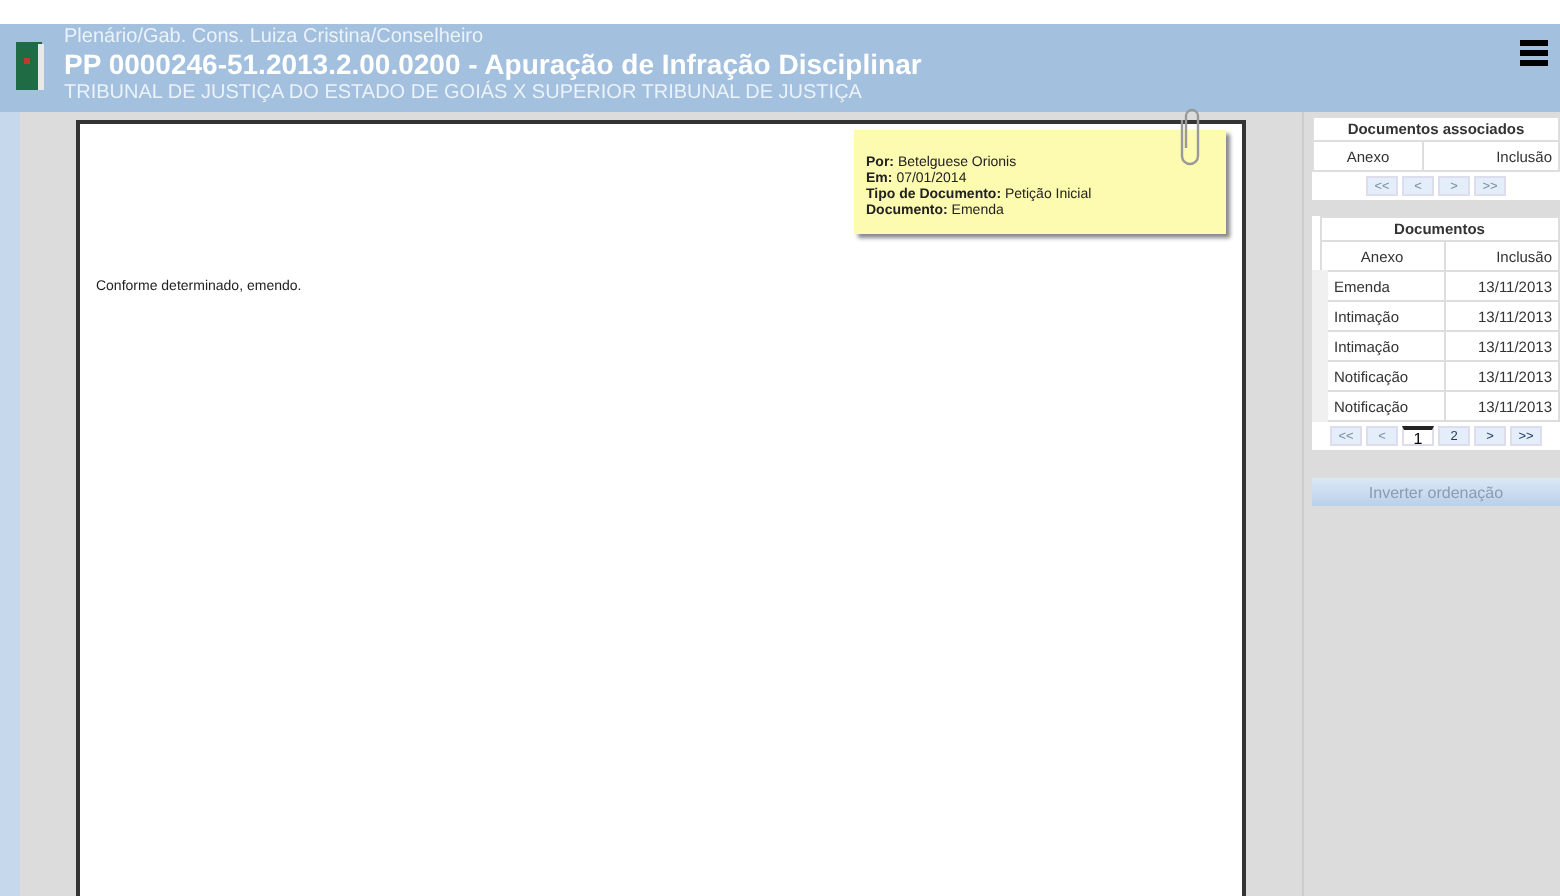  Describe the element at coordinates (1534, 54) in the screenshot. I see `menu-icon` at that location.